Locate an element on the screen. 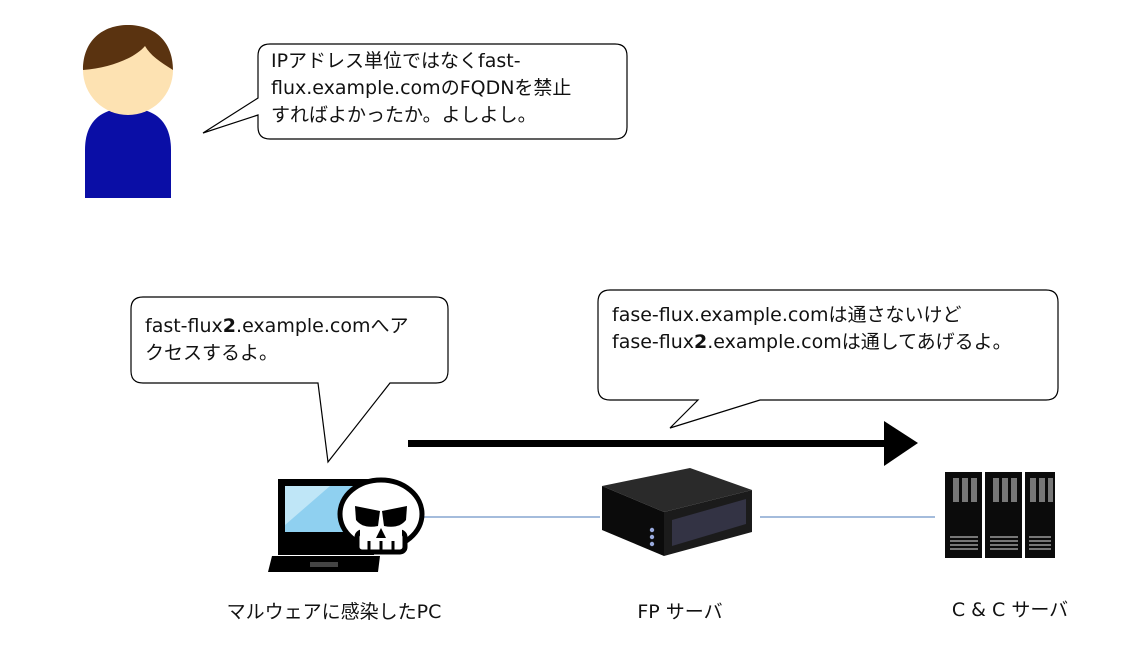 The image size is (1127, 652). fp-node-label: FP サーバ is located at coordinates (680, 612).